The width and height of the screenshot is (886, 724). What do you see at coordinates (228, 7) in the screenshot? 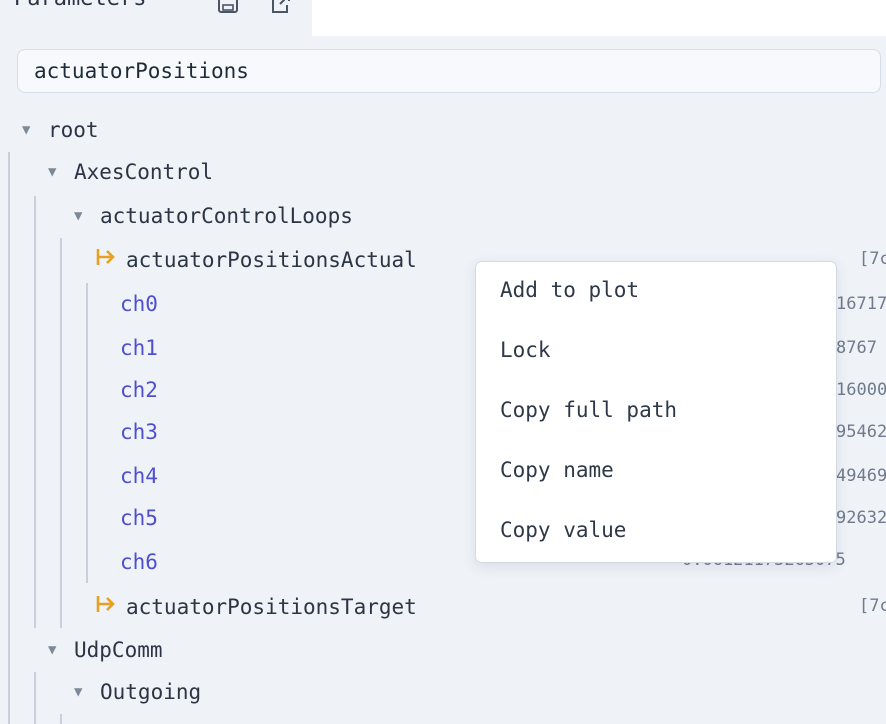
I see `save-icon` at bounding box center [228, 7].